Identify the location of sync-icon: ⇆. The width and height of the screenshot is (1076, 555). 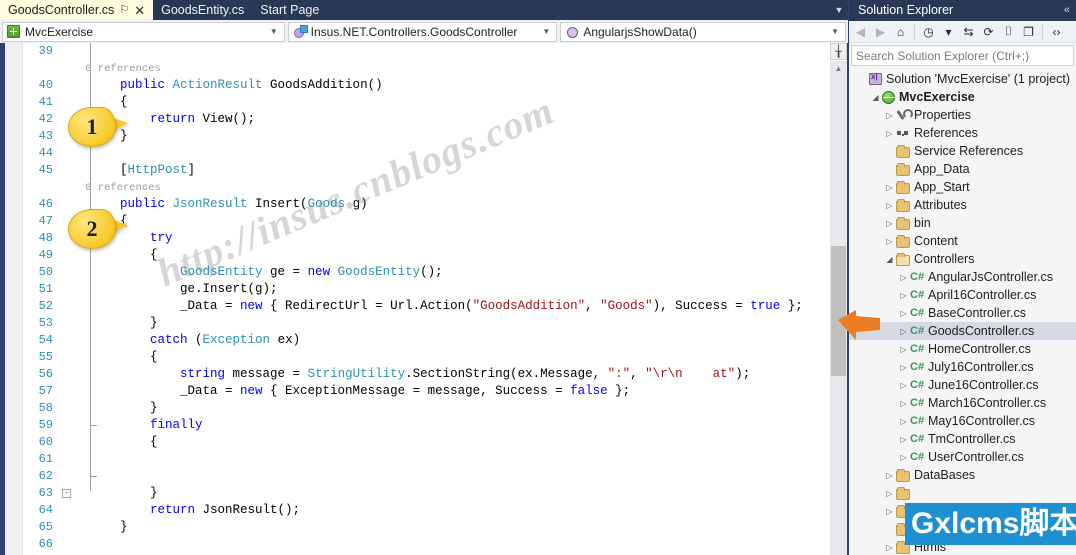
(968, 31).